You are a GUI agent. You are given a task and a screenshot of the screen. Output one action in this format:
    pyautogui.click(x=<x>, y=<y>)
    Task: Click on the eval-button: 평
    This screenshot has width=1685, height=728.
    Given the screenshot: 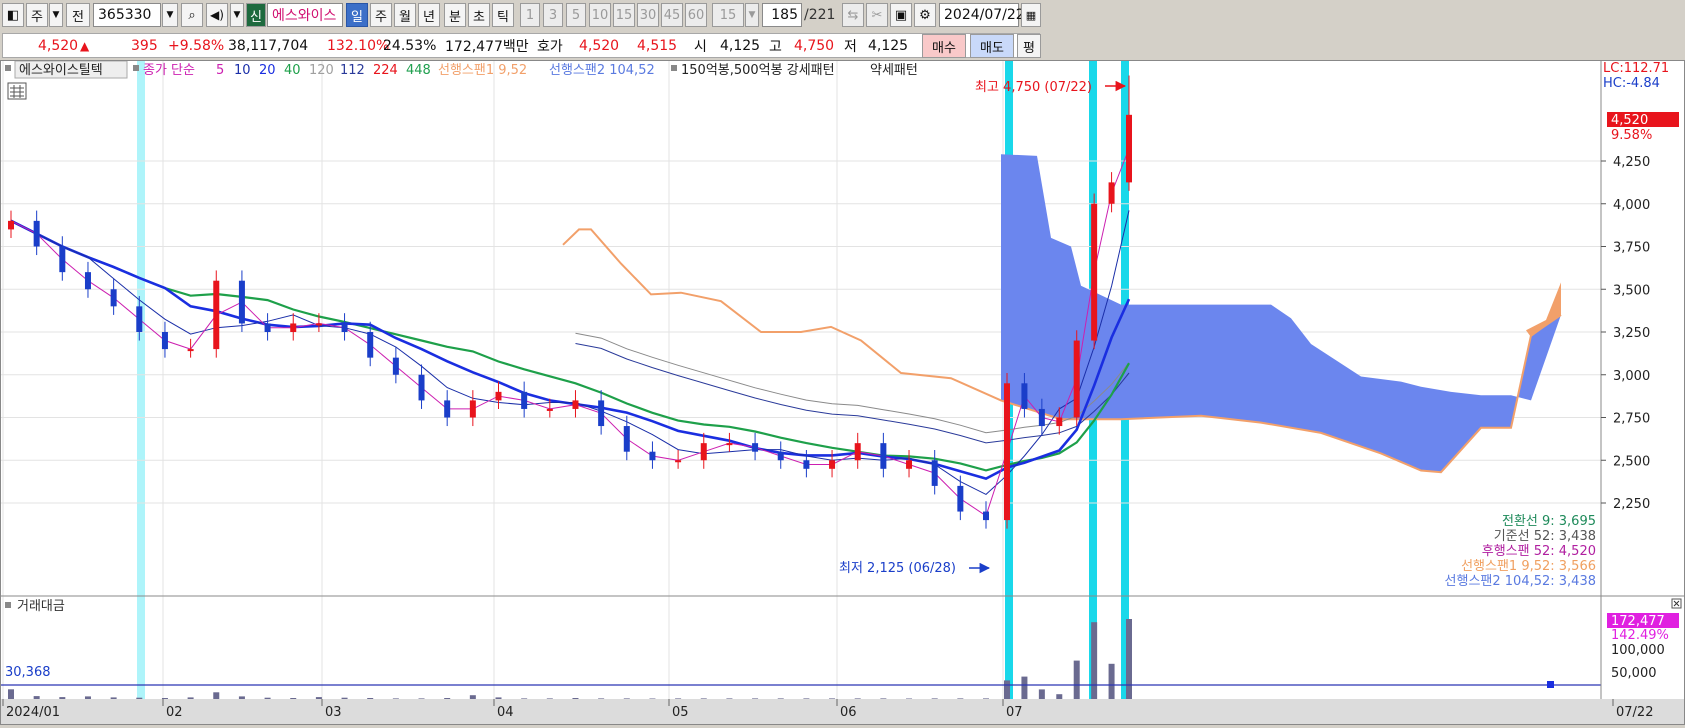 What is the action you would take?
    pyautogui.click(x=1029, y=46)
    